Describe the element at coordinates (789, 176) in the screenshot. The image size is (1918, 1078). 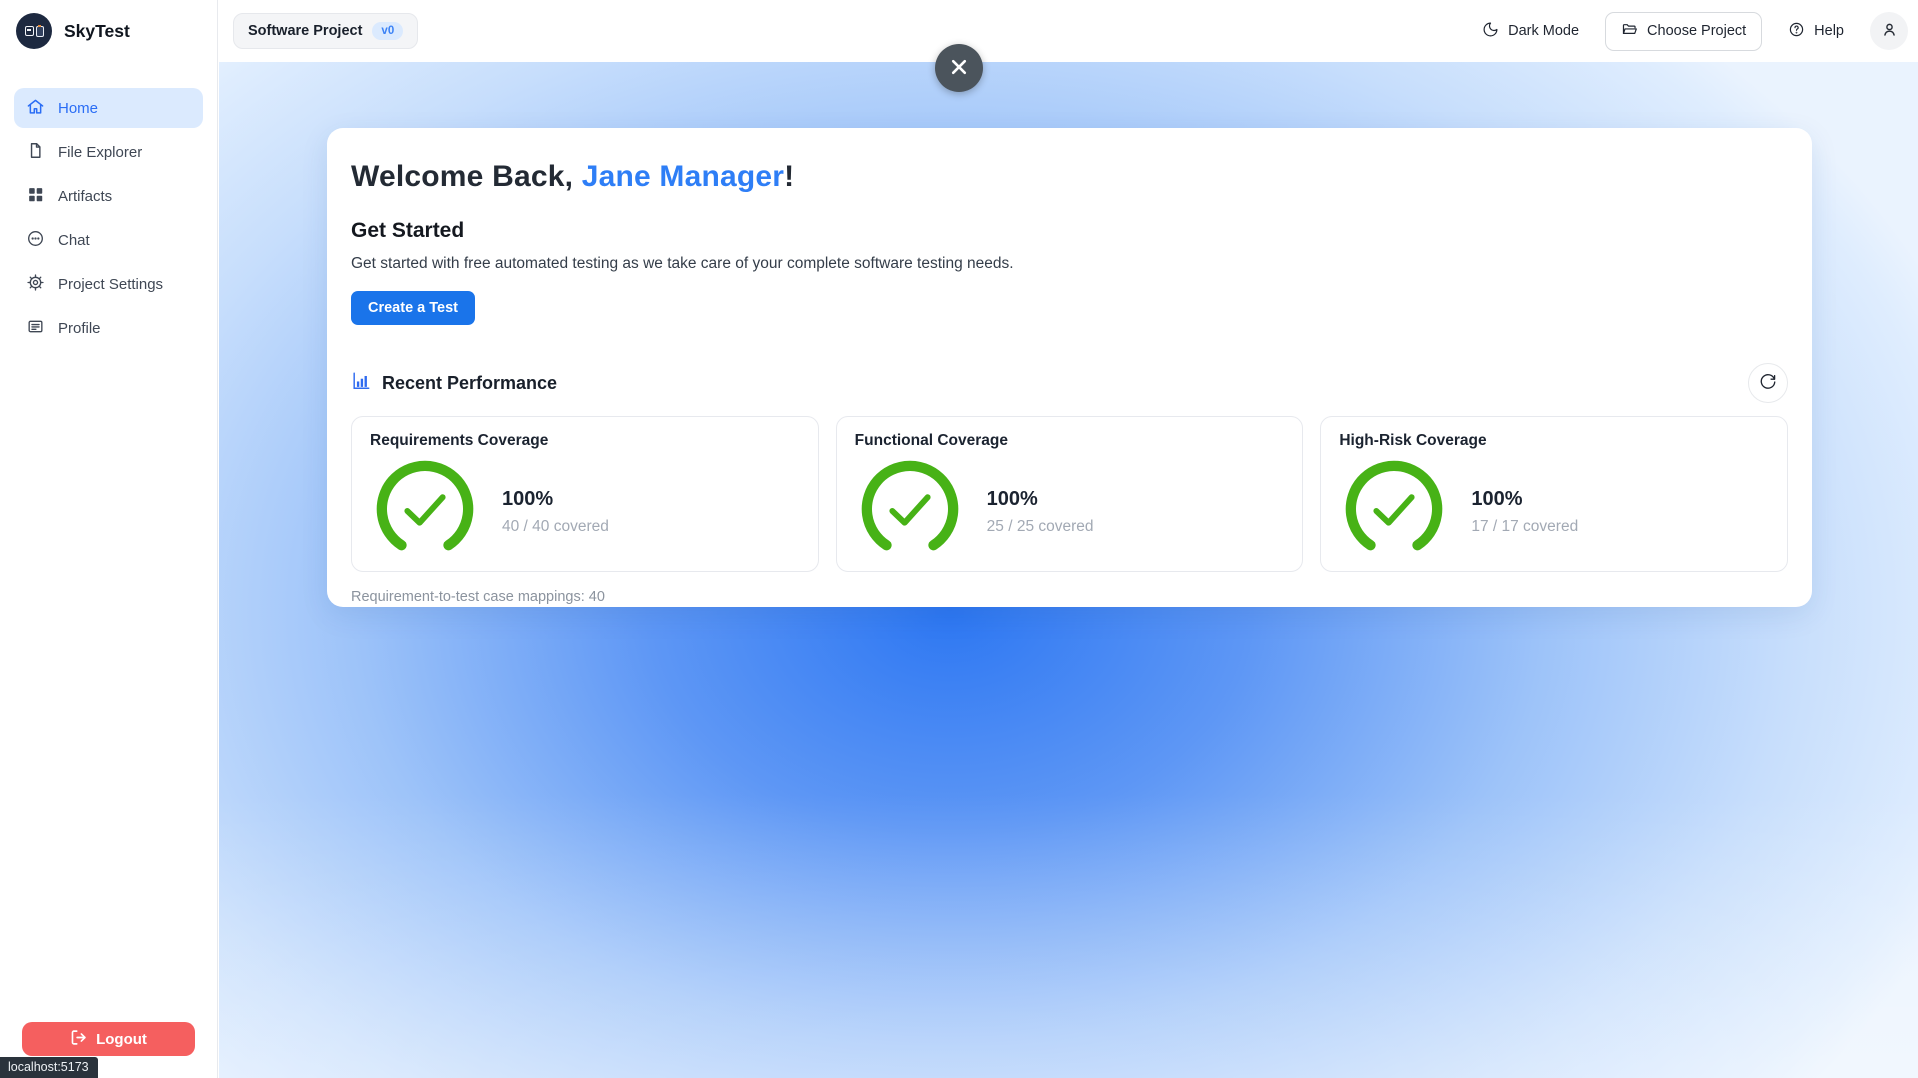
I see `welcome-suffix: !` at that location.